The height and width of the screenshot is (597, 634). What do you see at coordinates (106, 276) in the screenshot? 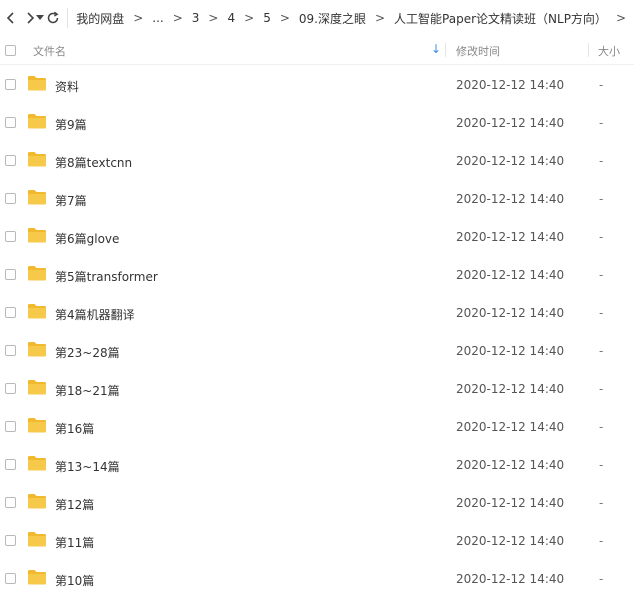
I see `file-name: 第5篇transformer` at bounding box center [106, 276].